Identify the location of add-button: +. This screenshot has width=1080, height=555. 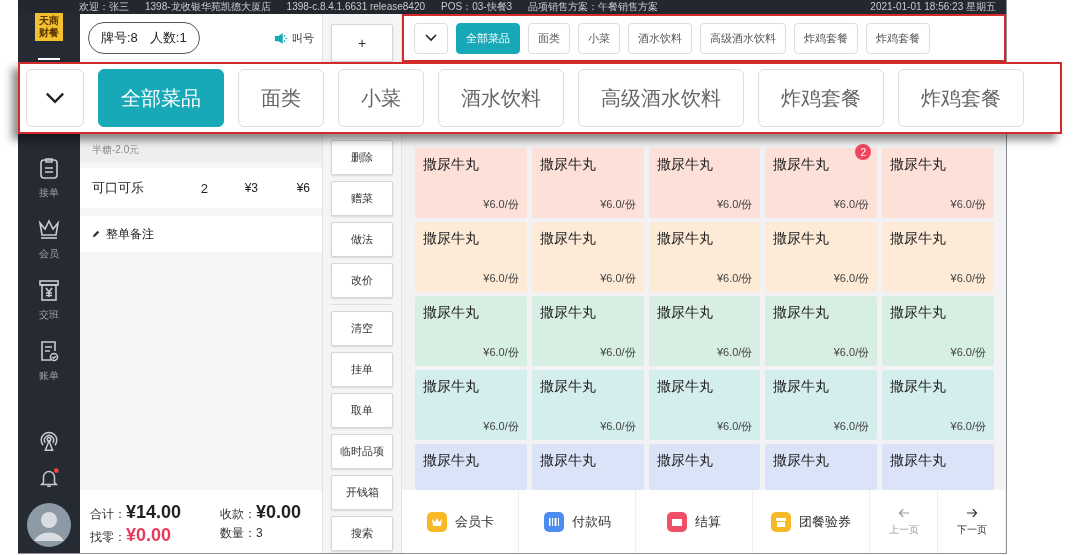
(362, 43).